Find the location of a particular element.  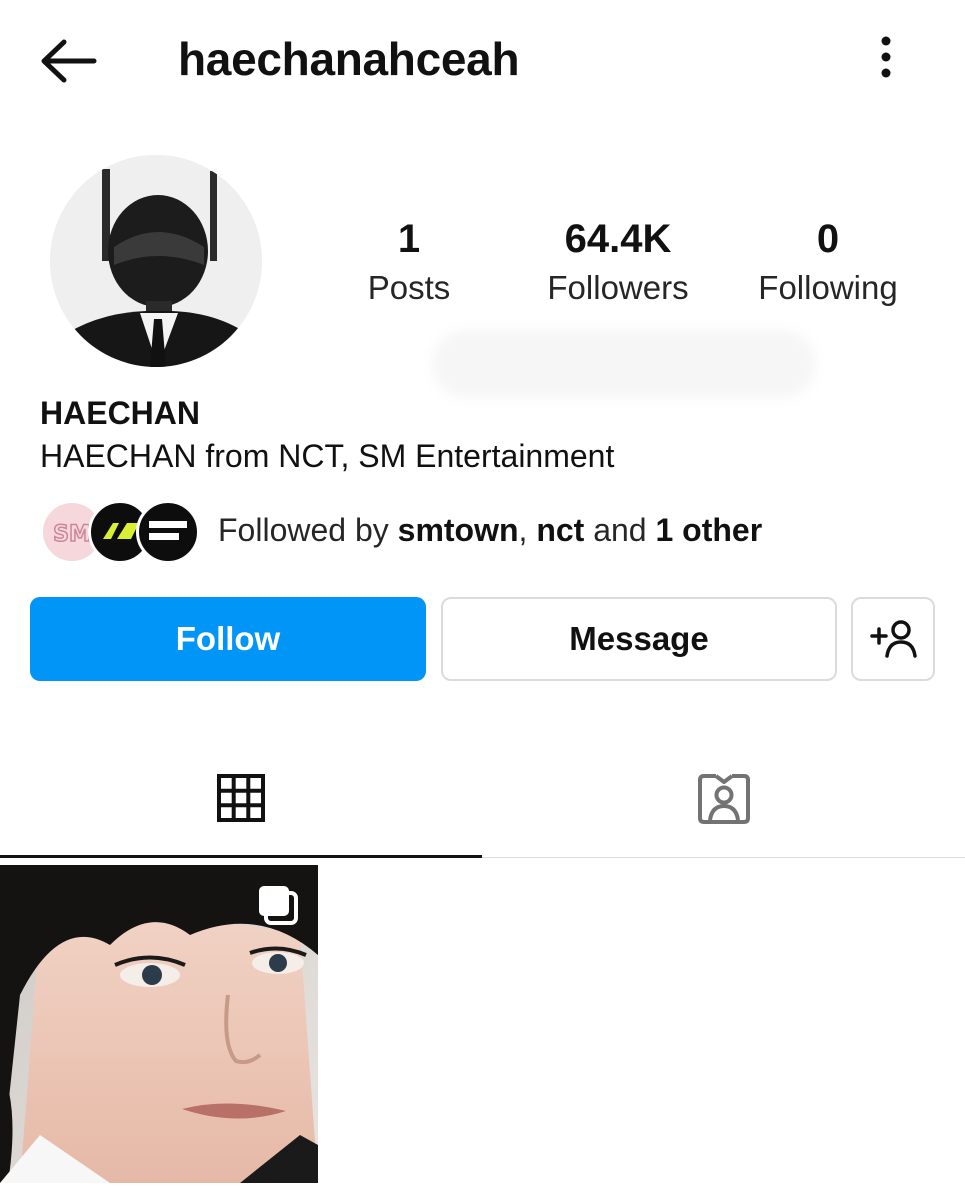

tagged-person-icon is located at coordinates (723, 798).